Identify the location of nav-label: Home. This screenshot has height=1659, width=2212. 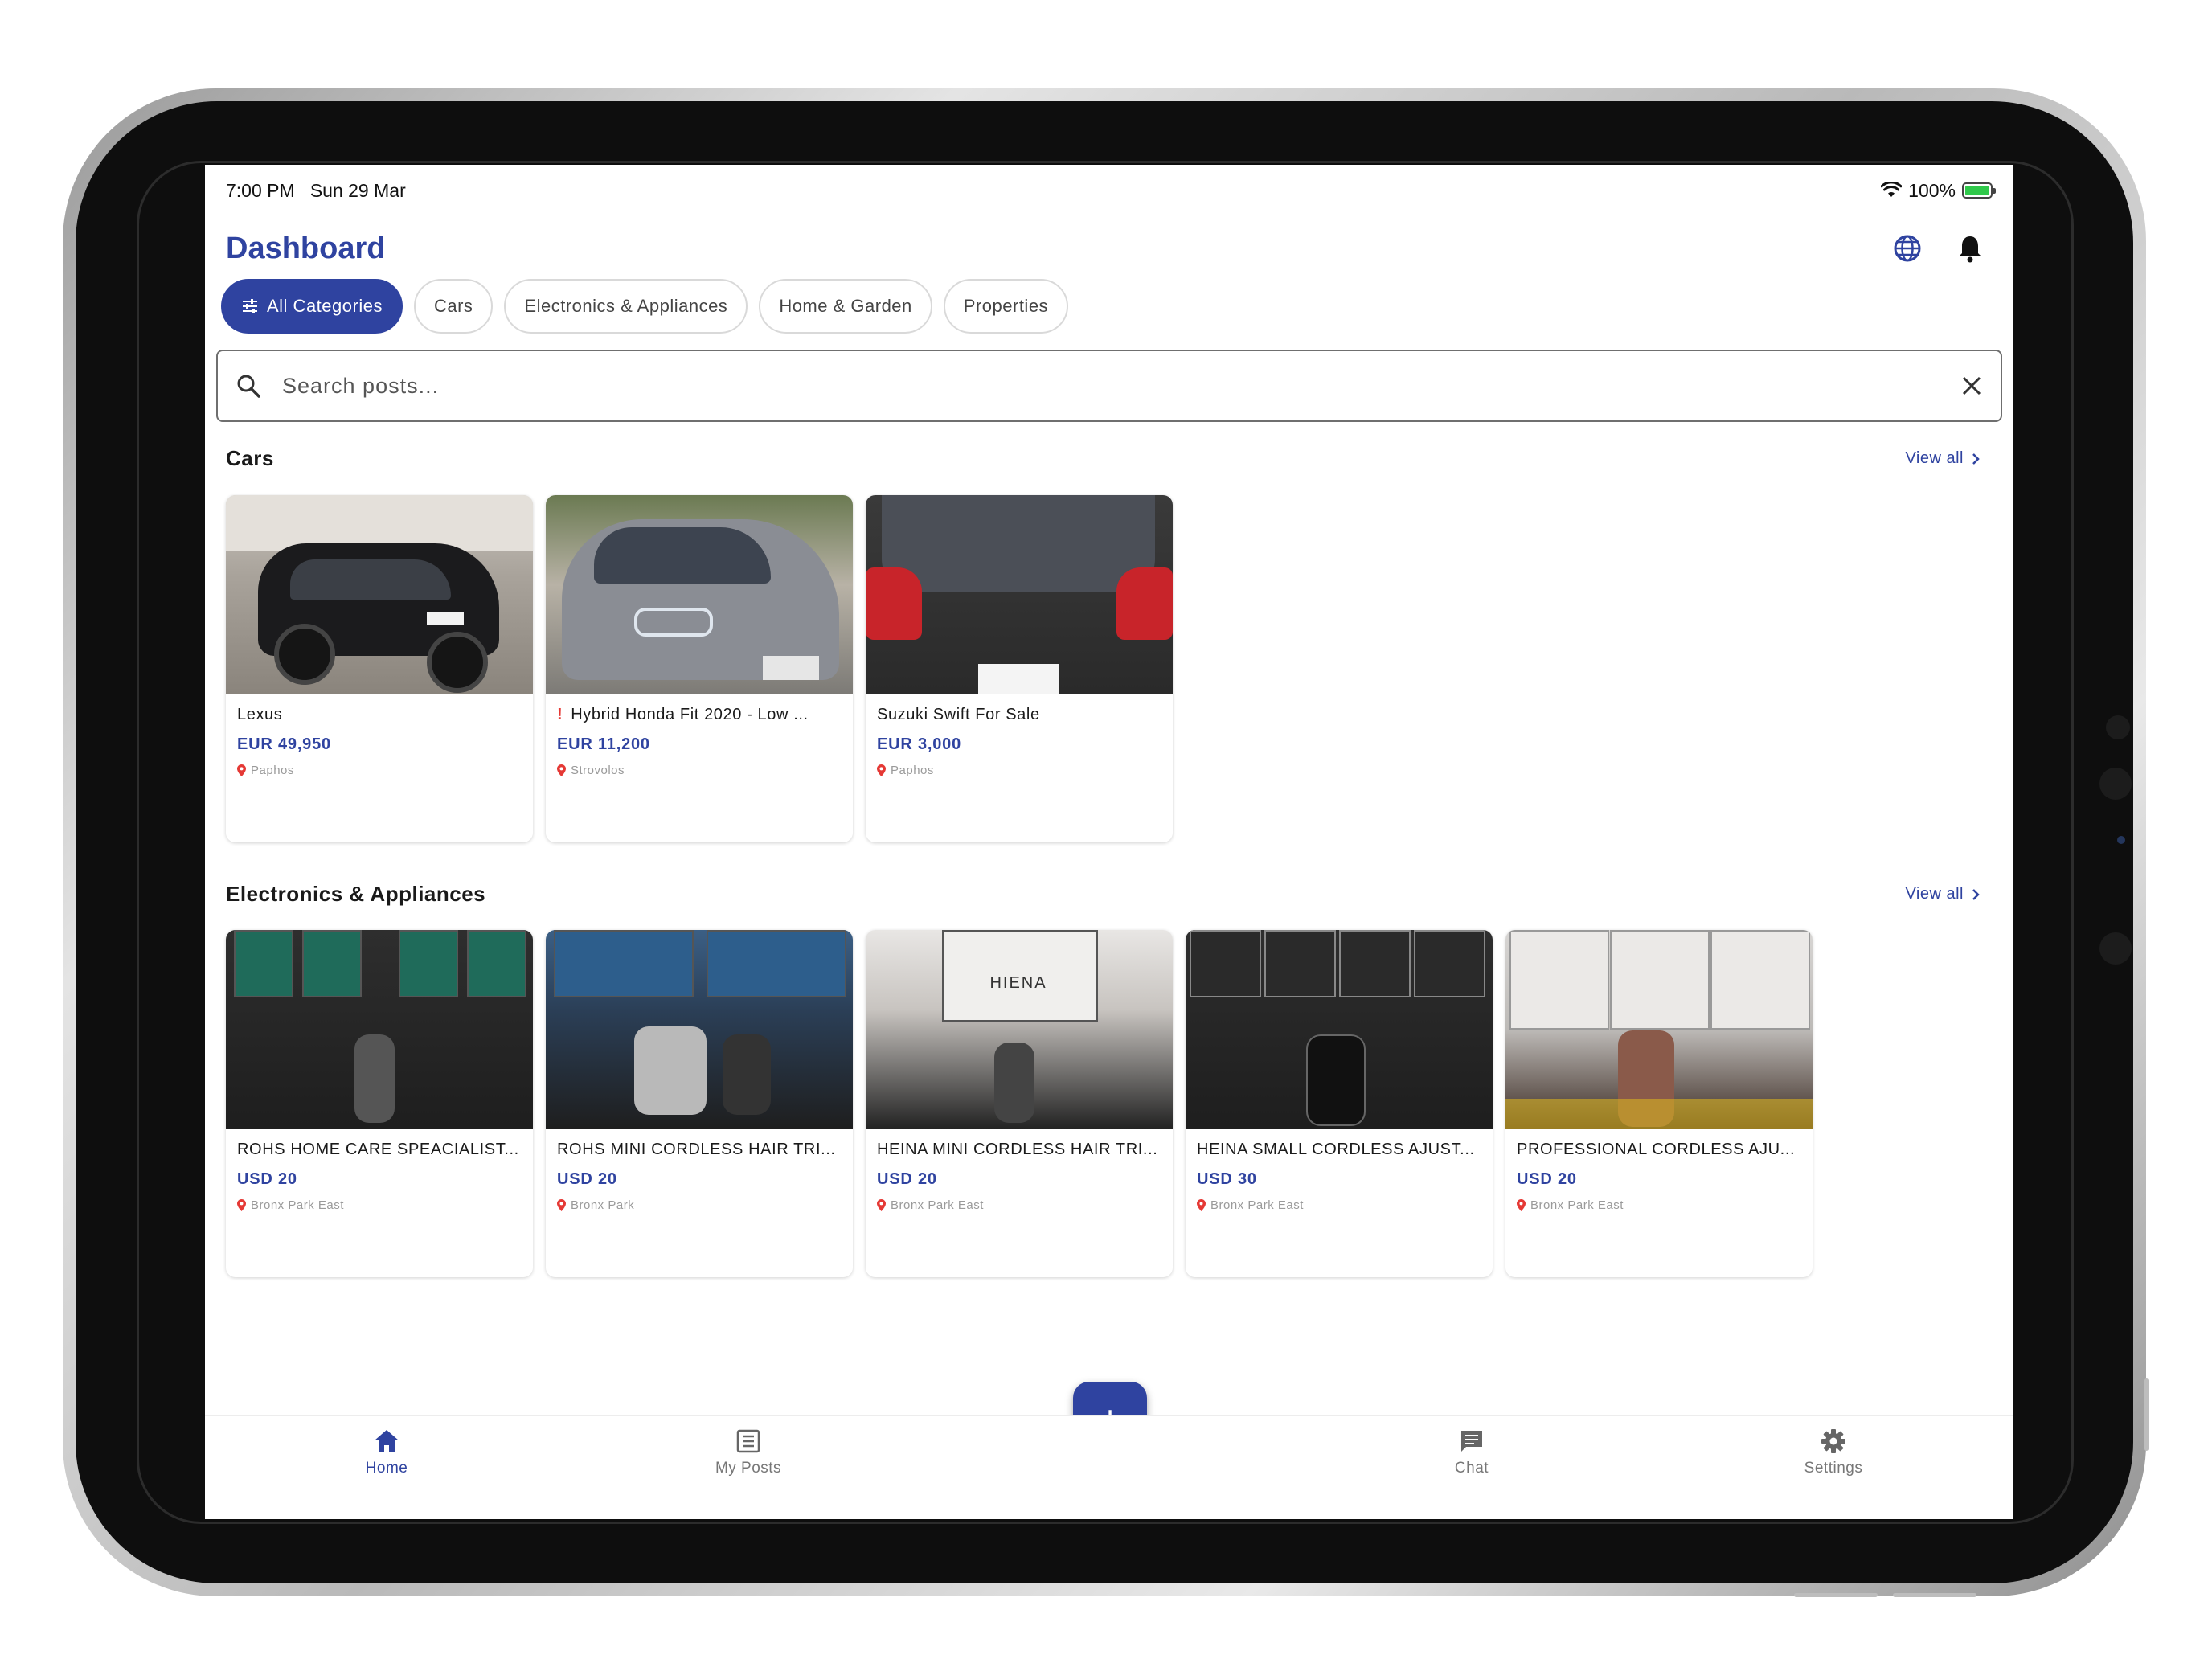
(386, 1468).